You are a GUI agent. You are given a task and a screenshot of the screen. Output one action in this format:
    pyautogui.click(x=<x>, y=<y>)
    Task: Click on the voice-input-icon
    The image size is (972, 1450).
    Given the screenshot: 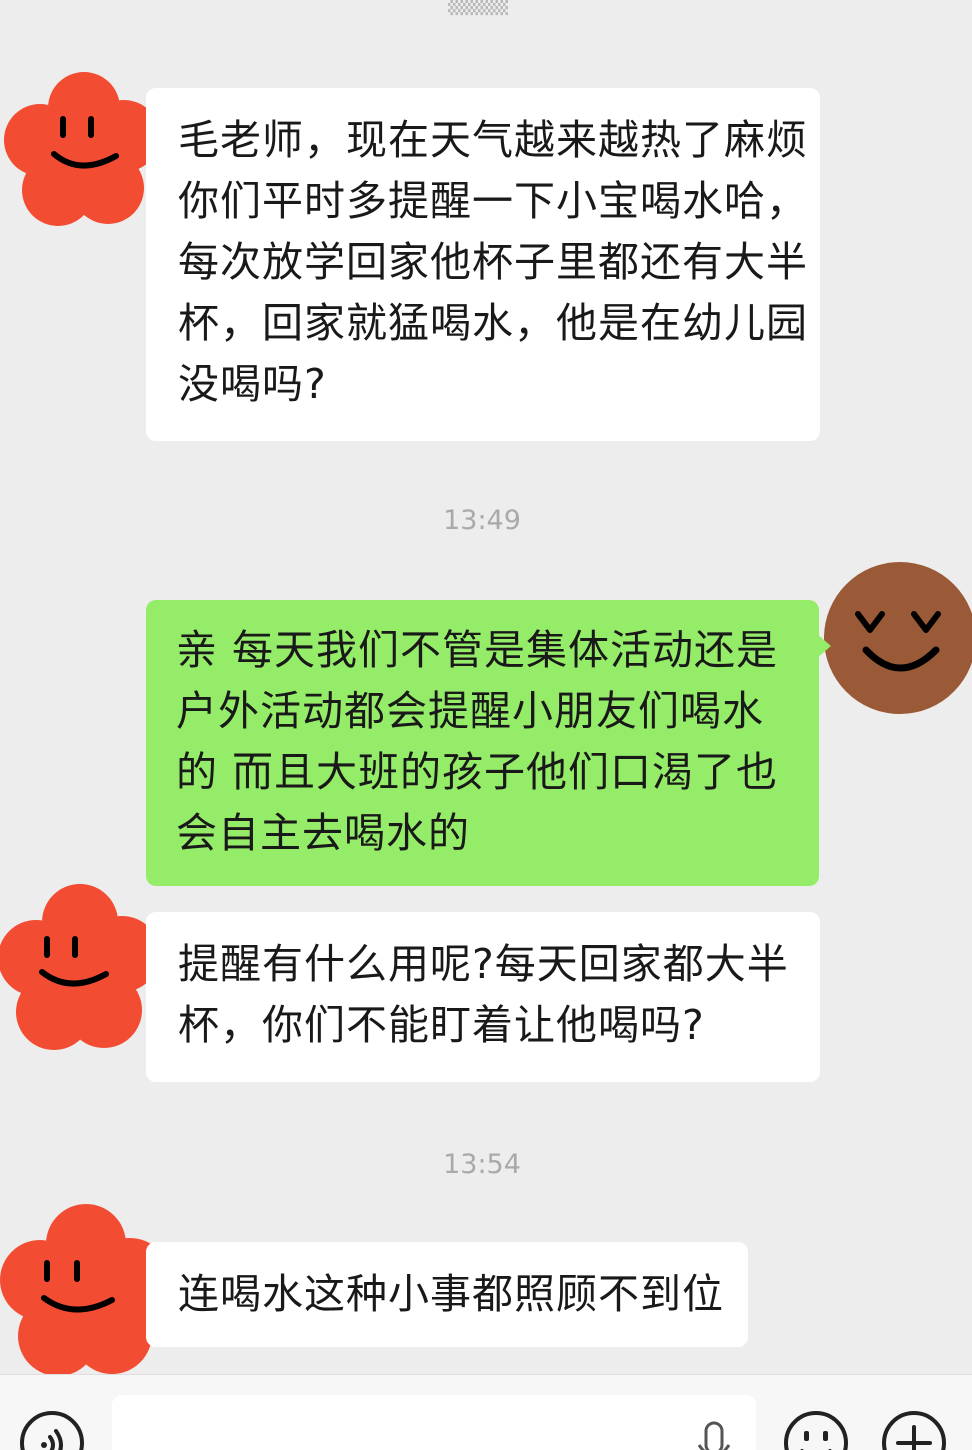 What is the action you would take?
    pyautogui.click(x=52, y=1429)
    